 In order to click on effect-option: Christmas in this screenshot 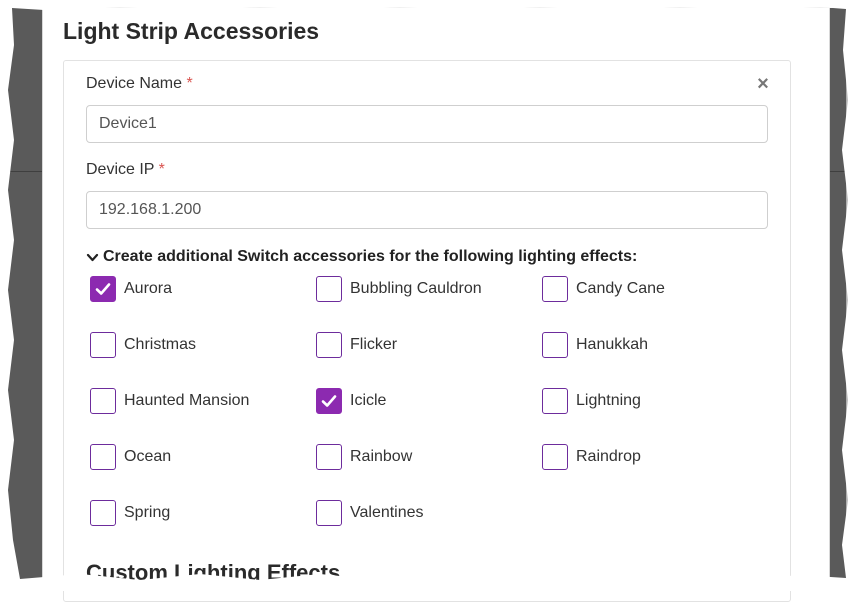, I will do `click(143, 345)`.